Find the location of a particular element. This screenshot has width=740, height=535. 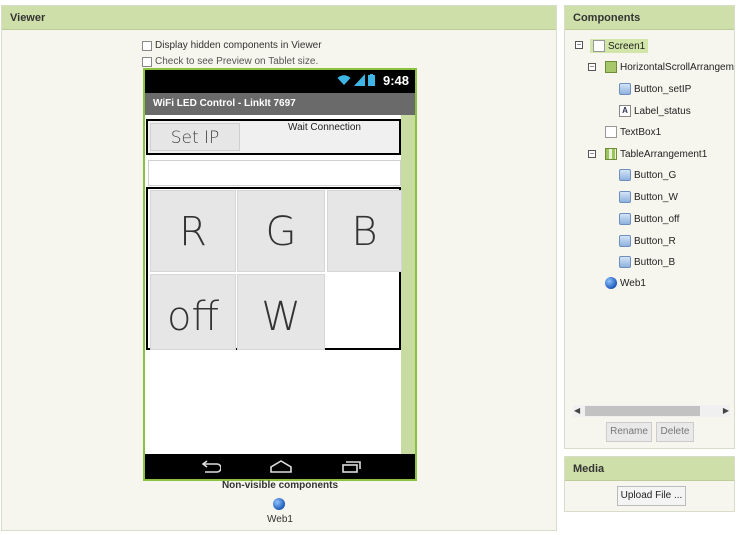

scroll-right-icon: ▶ is located at coordinates (726, 411).